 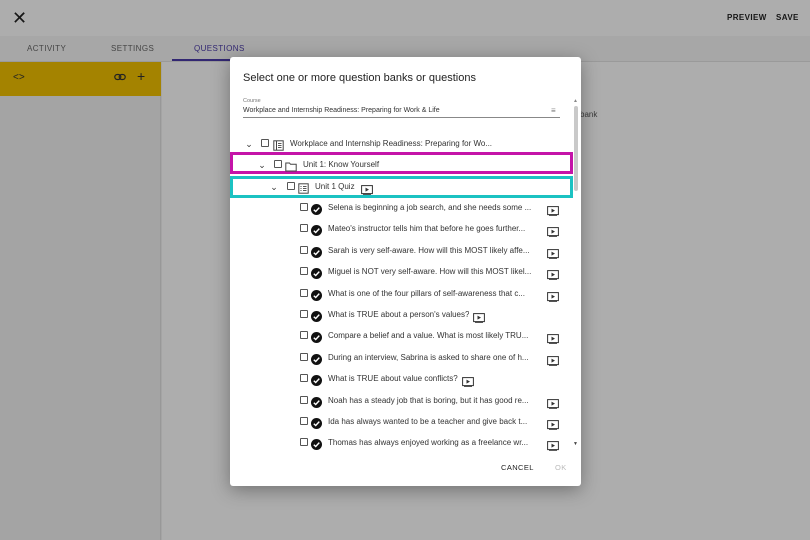 I want to click on tree-row-quiz: ⌄ Unit 1 Quiz, so click(x=401, y=189).